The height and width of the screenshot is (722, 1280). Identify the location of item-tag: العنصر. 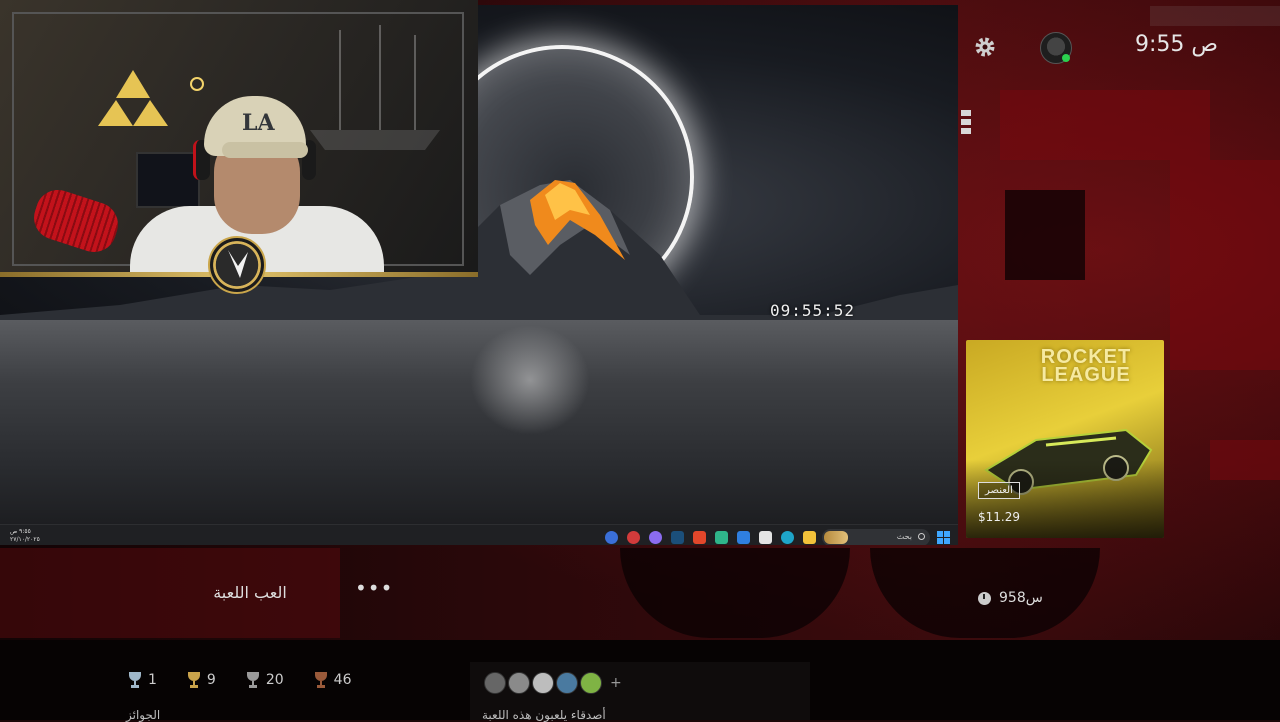
(999, 490).